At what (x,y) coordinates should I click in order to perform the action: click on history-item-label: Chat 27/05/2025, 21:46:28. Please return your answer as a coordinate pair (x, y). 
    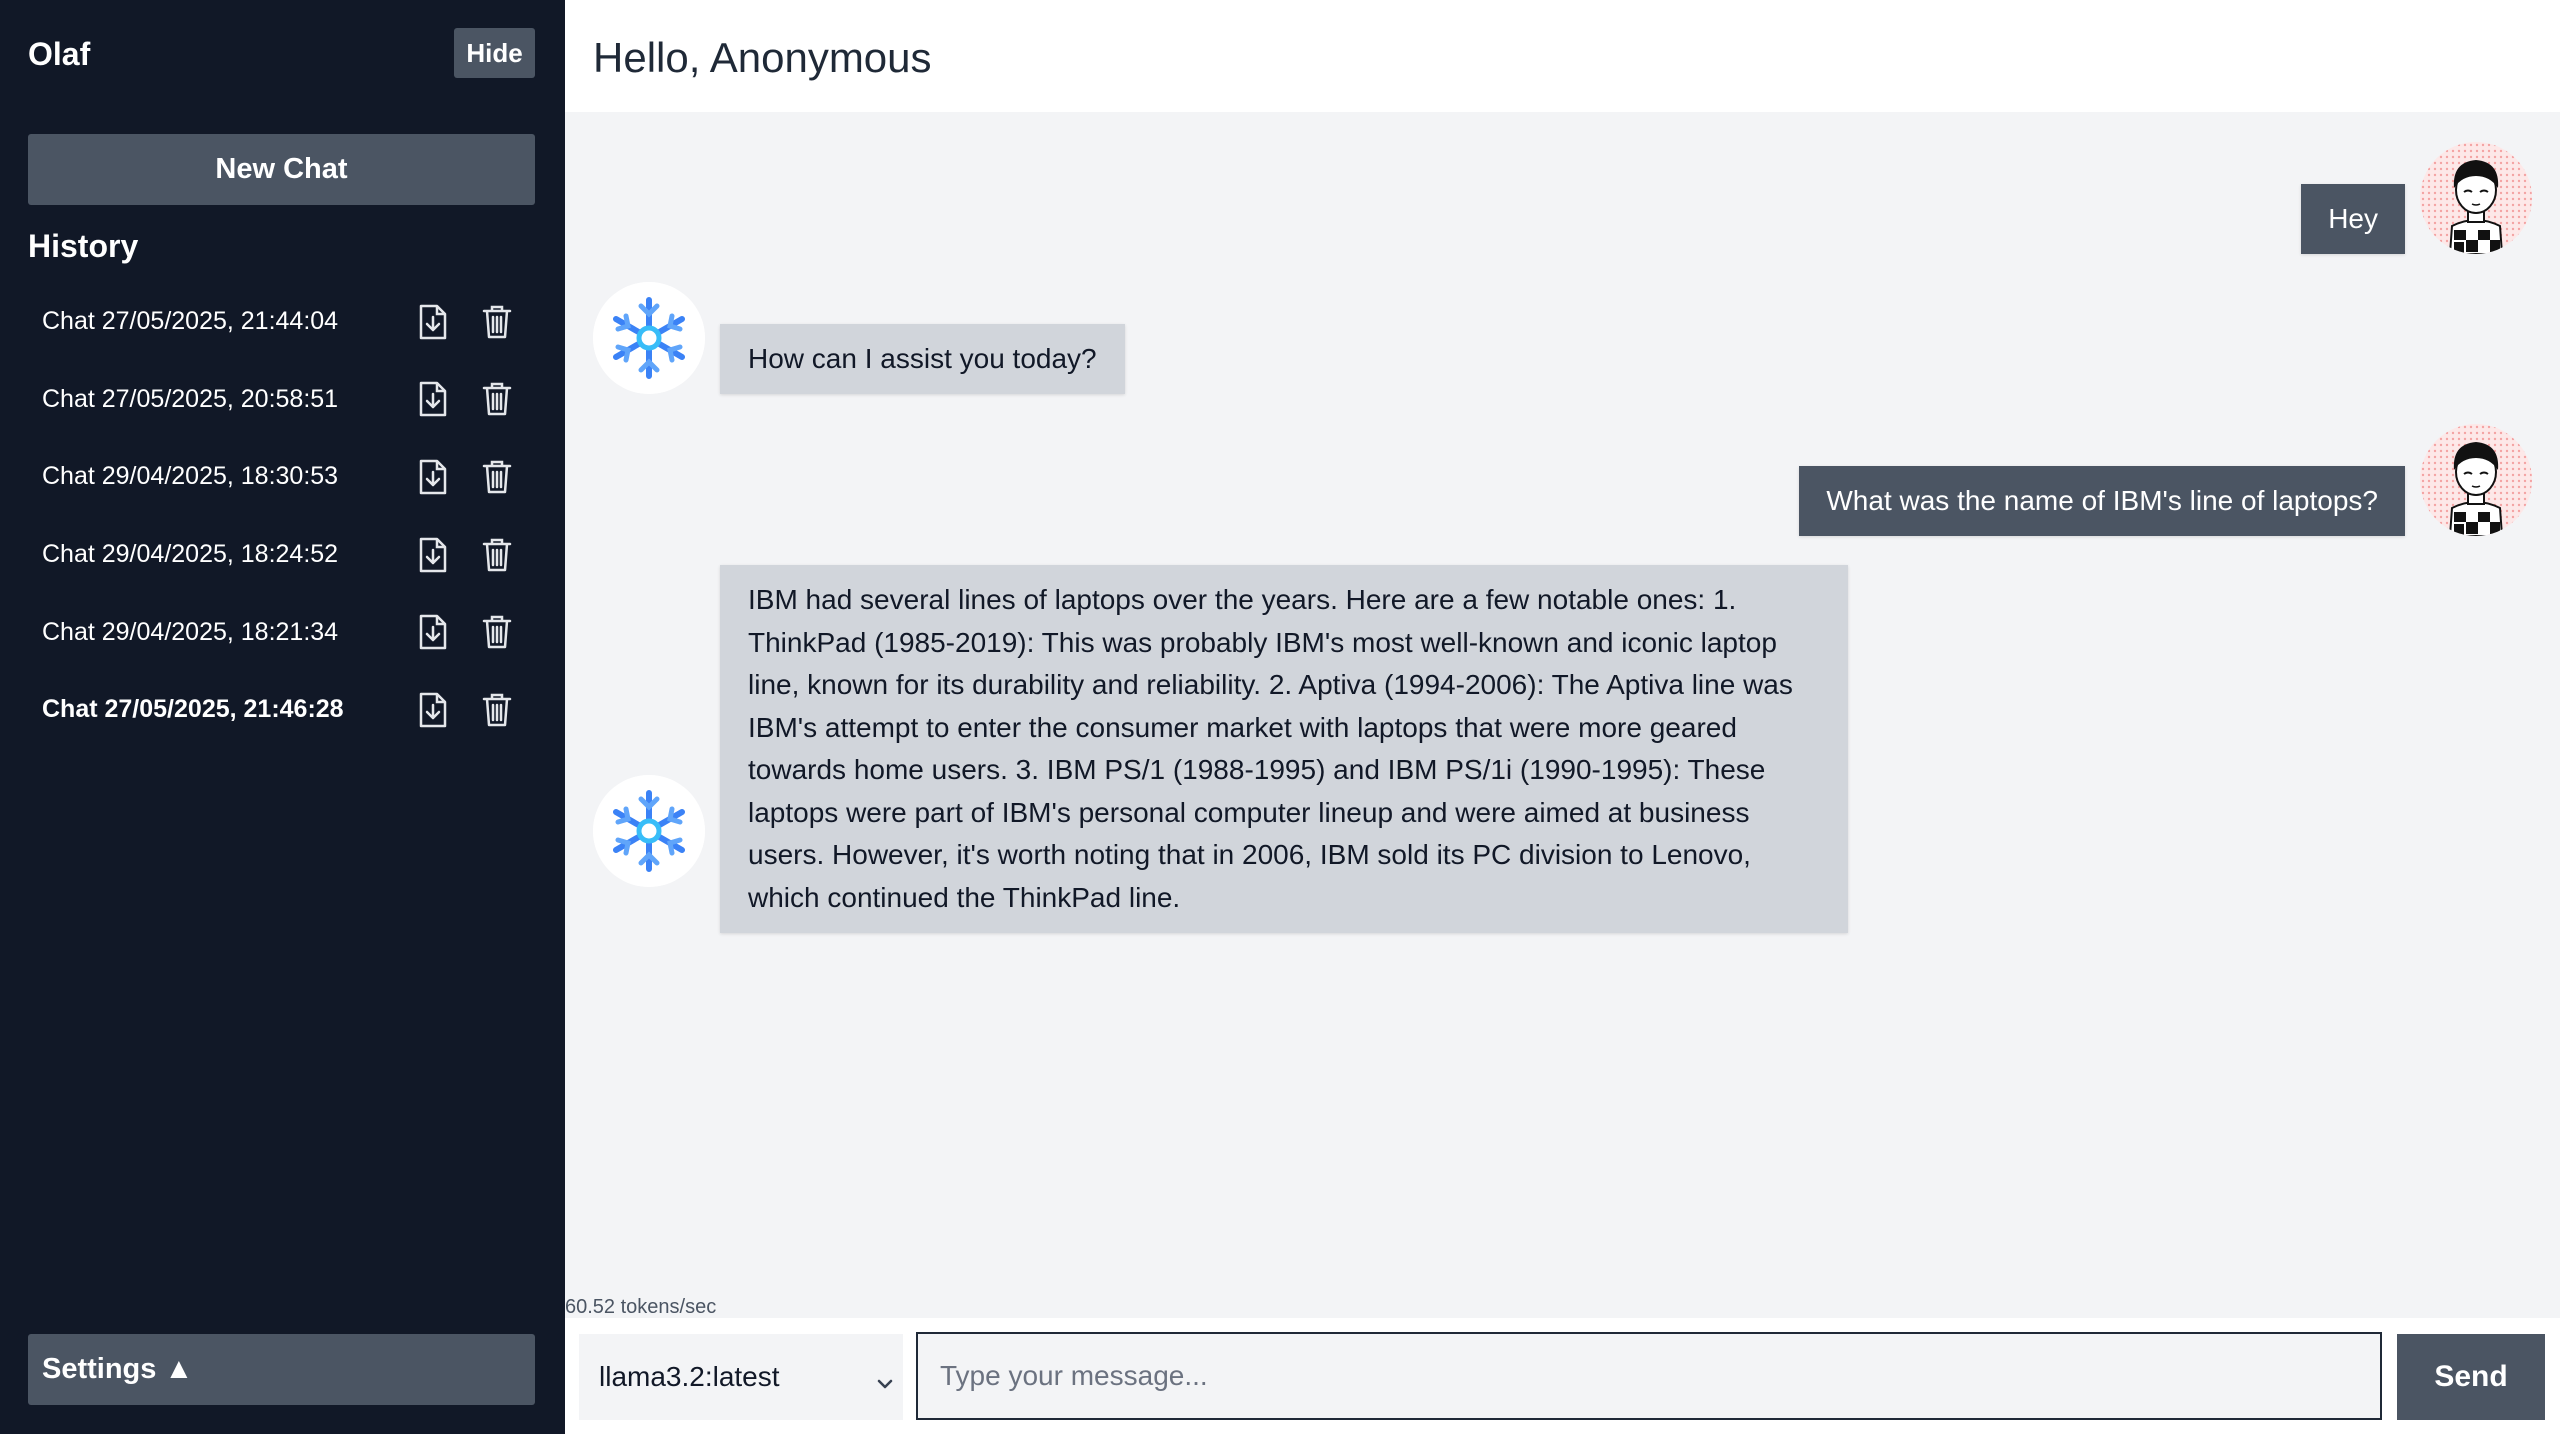
    Looking at the image, I should click on (193, 709).